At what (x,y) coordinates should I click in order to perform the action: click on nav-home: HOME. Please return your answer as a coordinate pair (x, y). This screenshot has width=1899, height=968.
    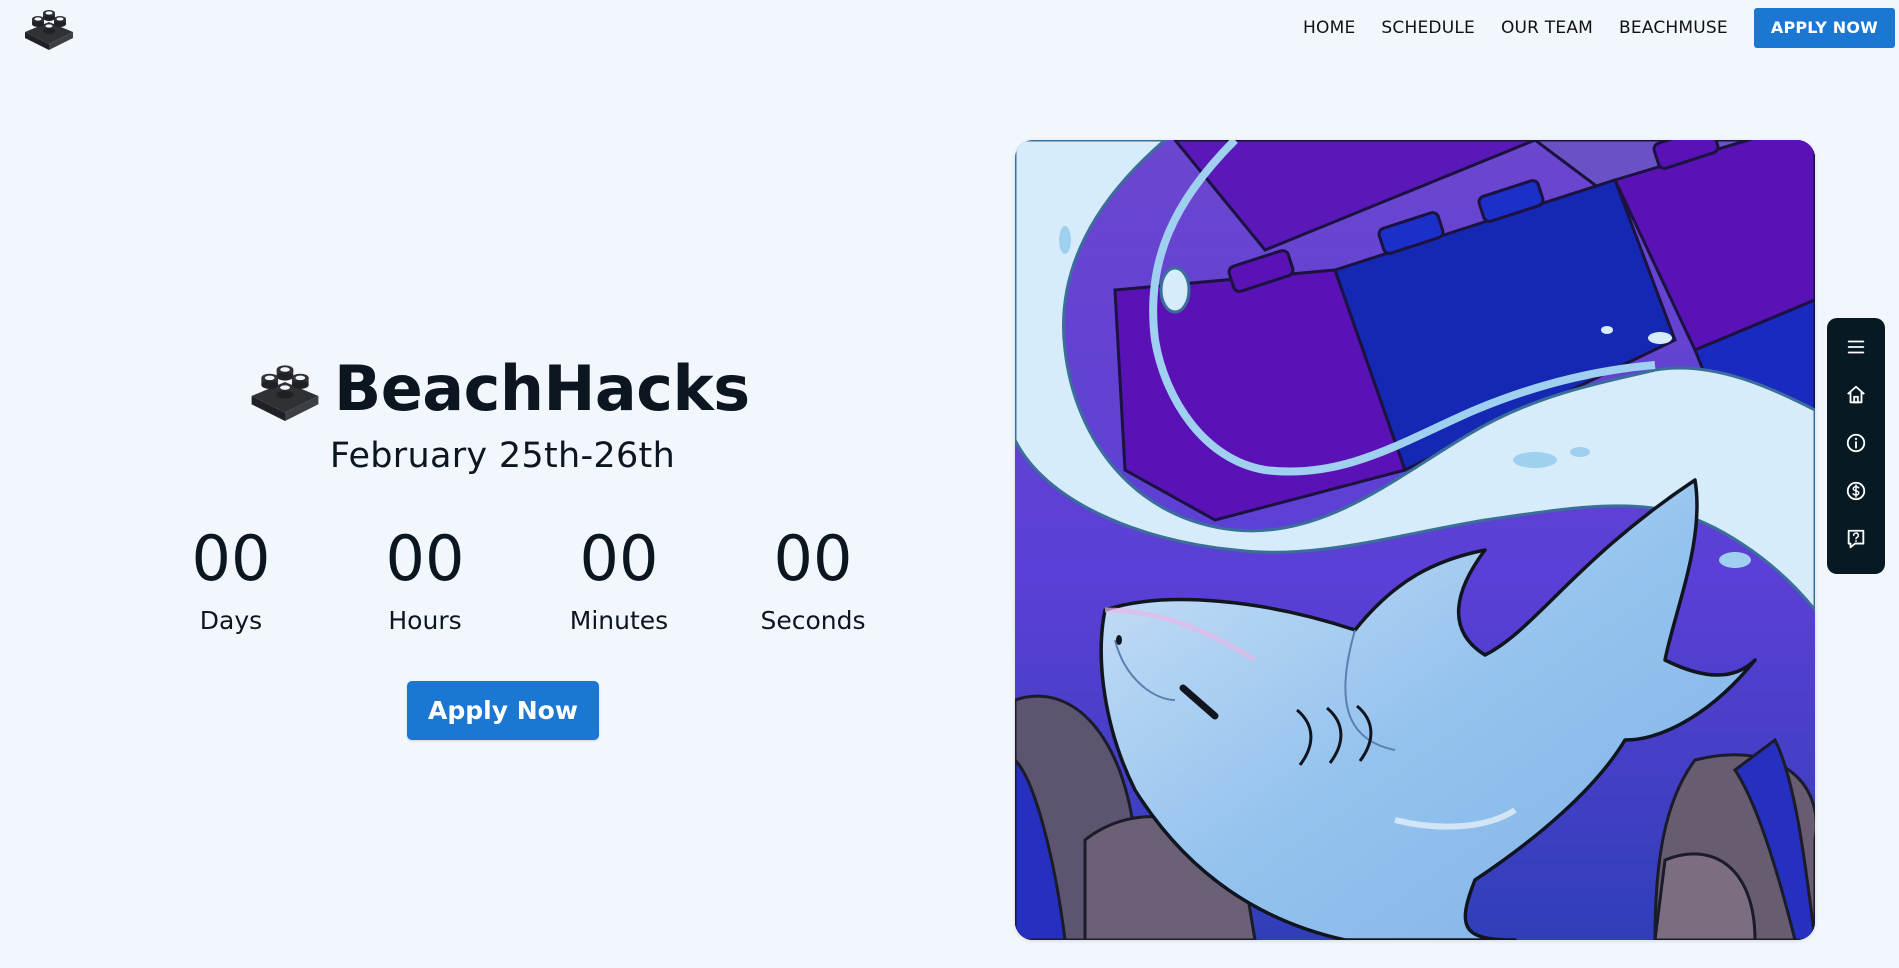
    Looking at the image, I should click on (1329, 28).